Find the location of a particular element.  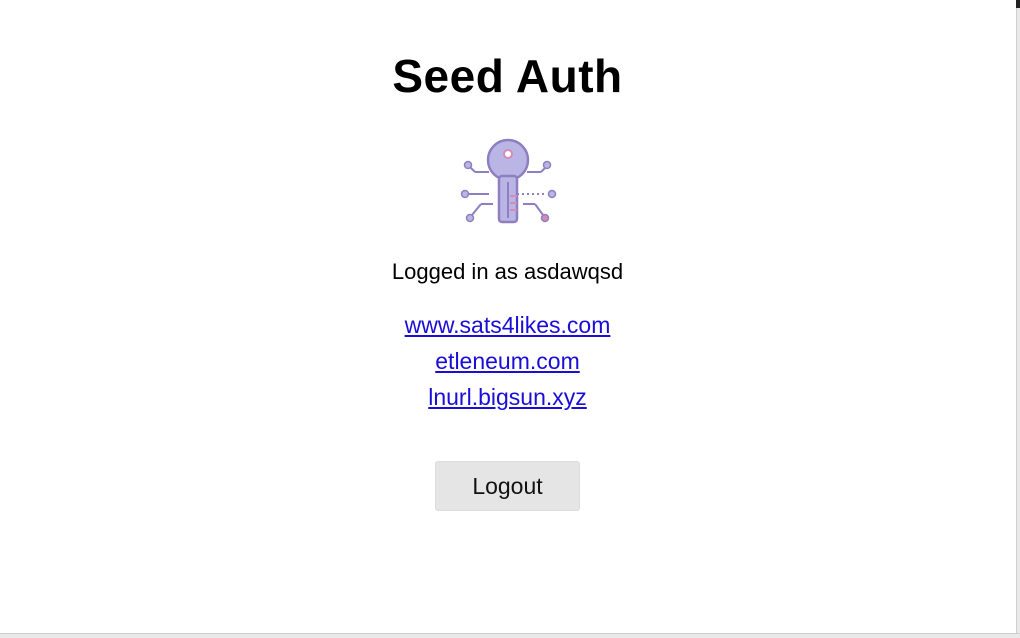

site-link-bigsun: lnurl.bigsun.xyz is located at coordinates (507, 397).